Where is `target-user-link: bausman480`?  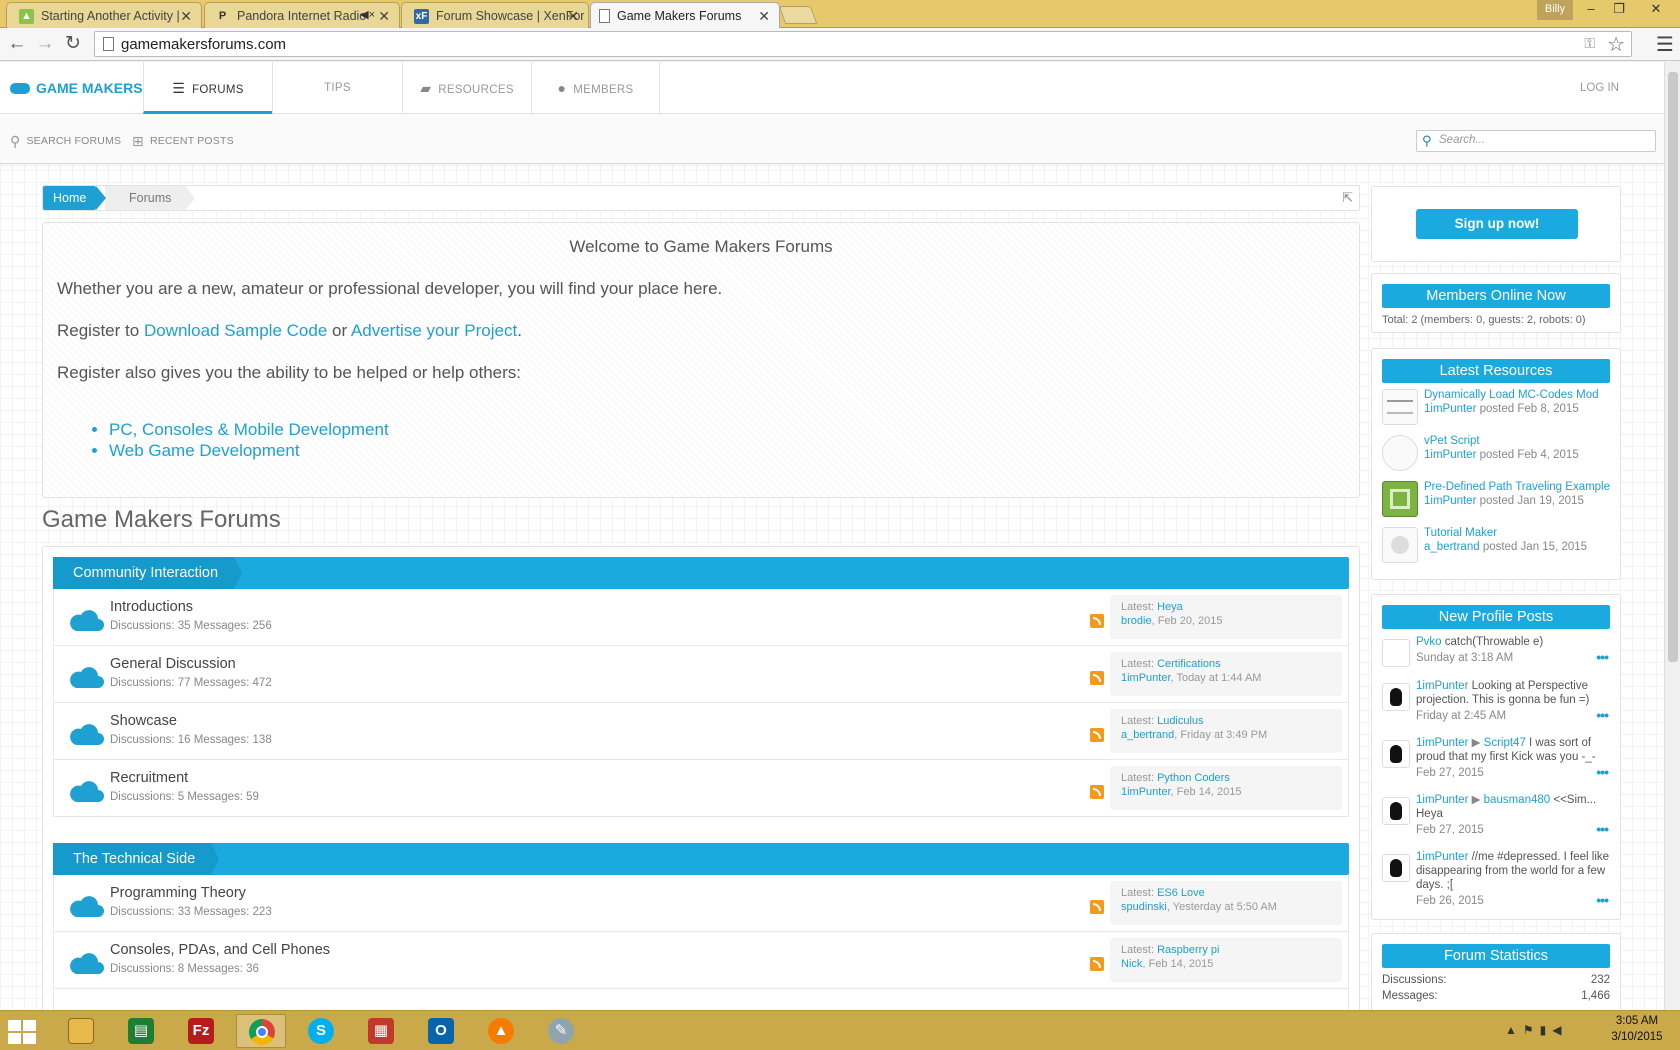 target-user-link: bausman480 is located at coordinates (1517, 800).